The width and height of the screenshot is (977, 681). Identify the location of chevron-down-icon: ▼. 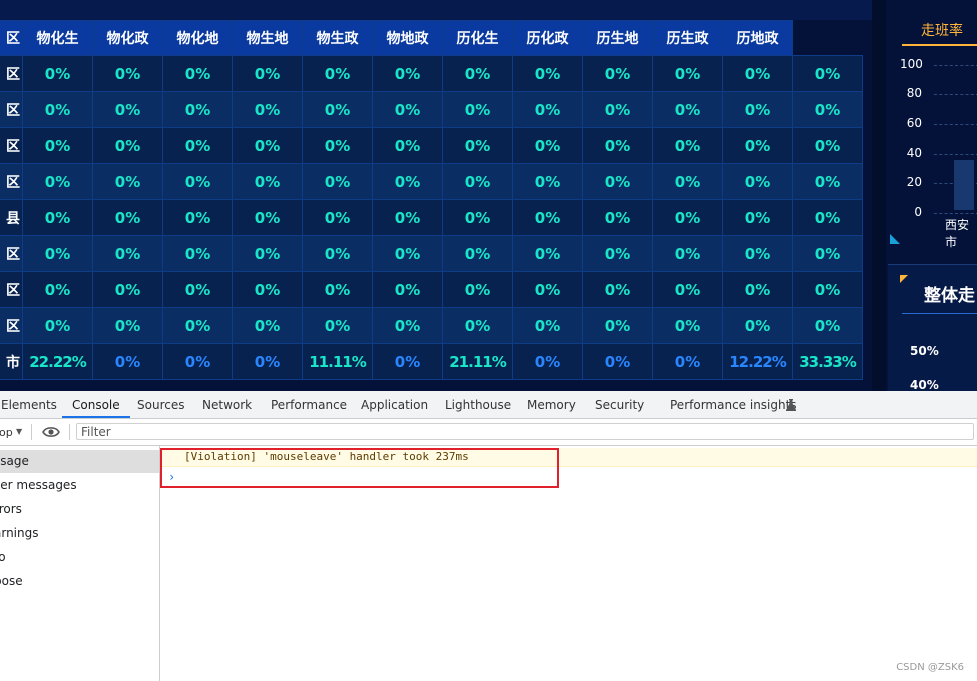
(19, 431).